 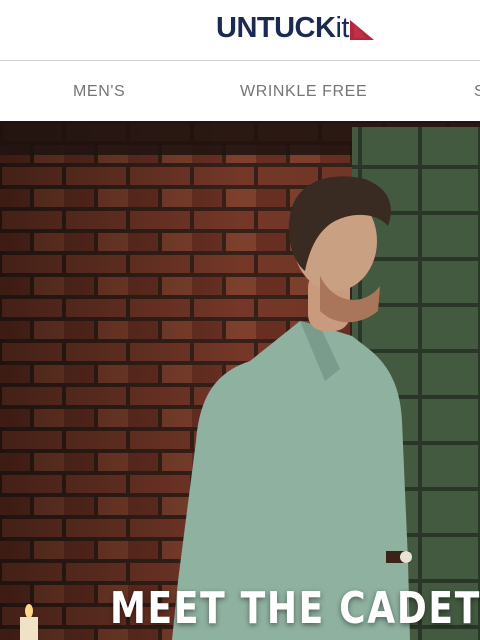 I want to click on nav-item-wrinkle-free: WRINKLE FREE, so click(x=303, y=91).